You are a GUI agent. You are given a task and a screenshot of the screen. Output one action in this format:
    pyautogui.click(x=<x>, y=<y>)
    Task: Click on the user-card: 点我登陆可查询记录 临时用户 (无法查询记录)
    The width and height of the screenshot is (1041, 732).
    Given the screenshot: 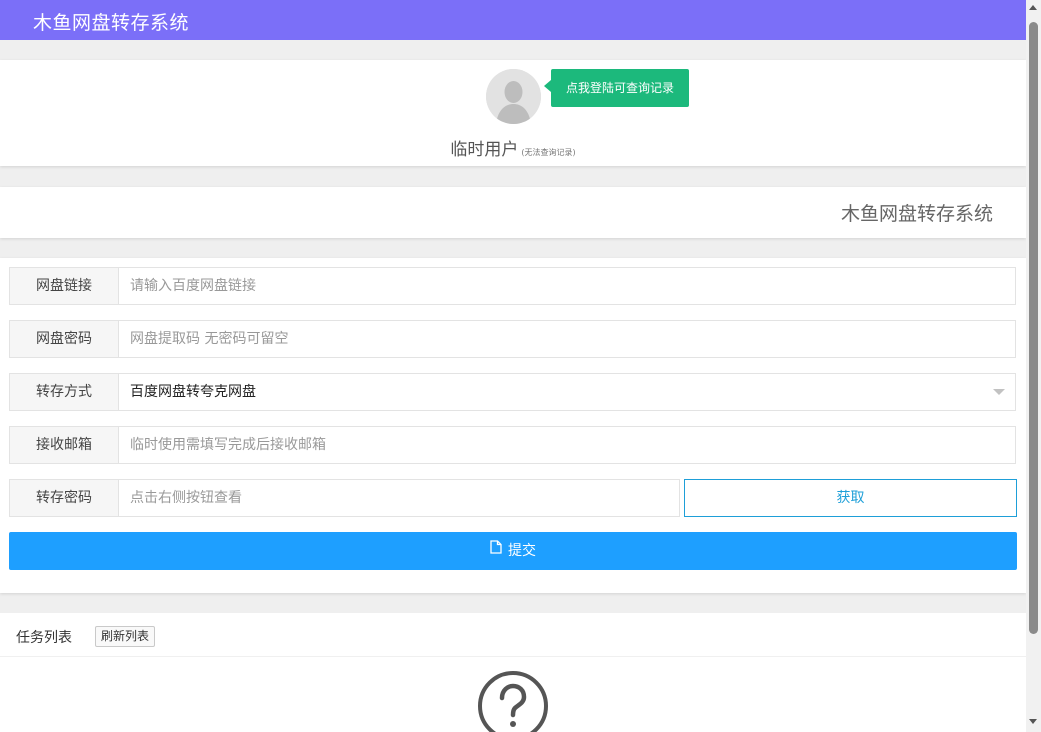 What is the action you would take?
    pyautogui.click(x=513, y=113)
    